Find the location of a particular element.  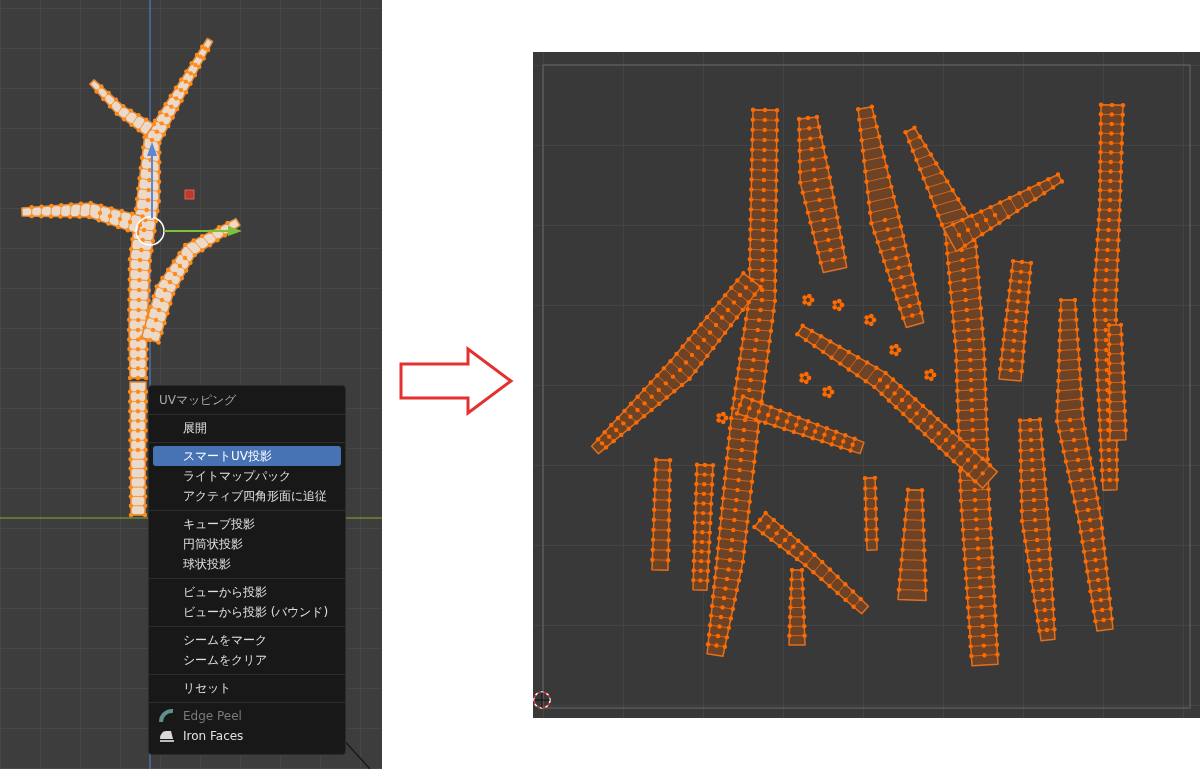

menu-item: ライトマップパック is located at coordinates (247, 476).